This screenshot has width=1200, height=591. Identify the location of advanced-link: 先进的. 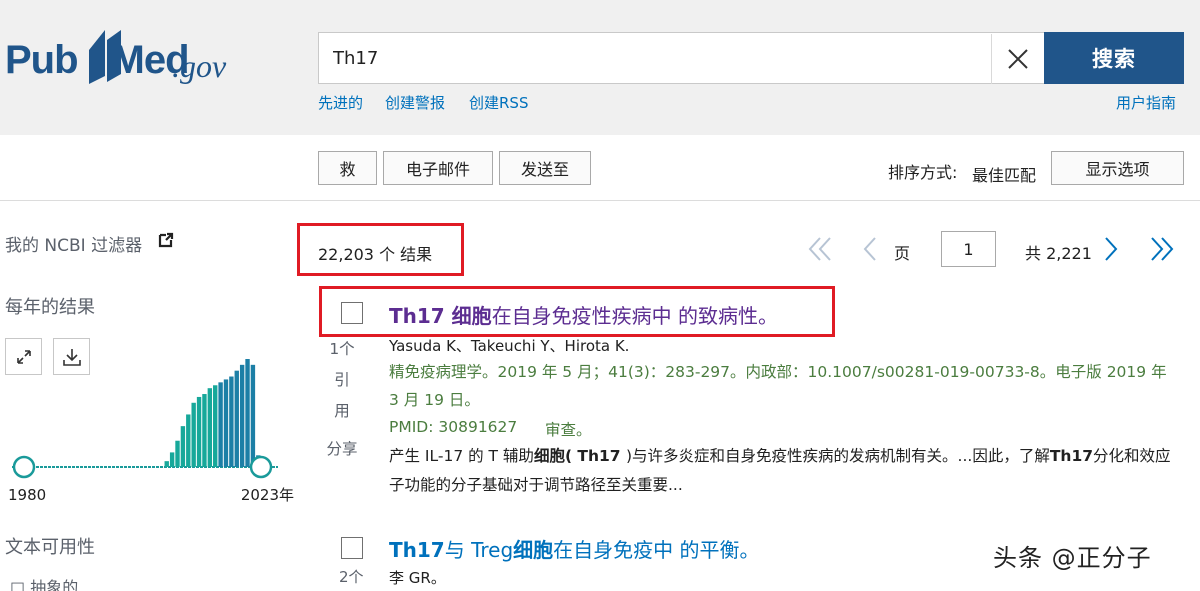
(340, 102).